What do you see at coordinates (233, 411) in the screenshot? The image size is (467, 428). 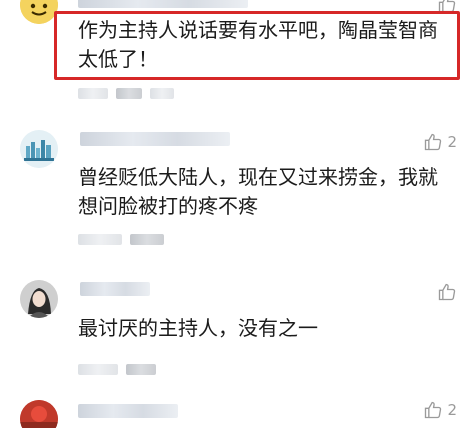 I see `comment-item: 2` at bounding box center [233, 411].